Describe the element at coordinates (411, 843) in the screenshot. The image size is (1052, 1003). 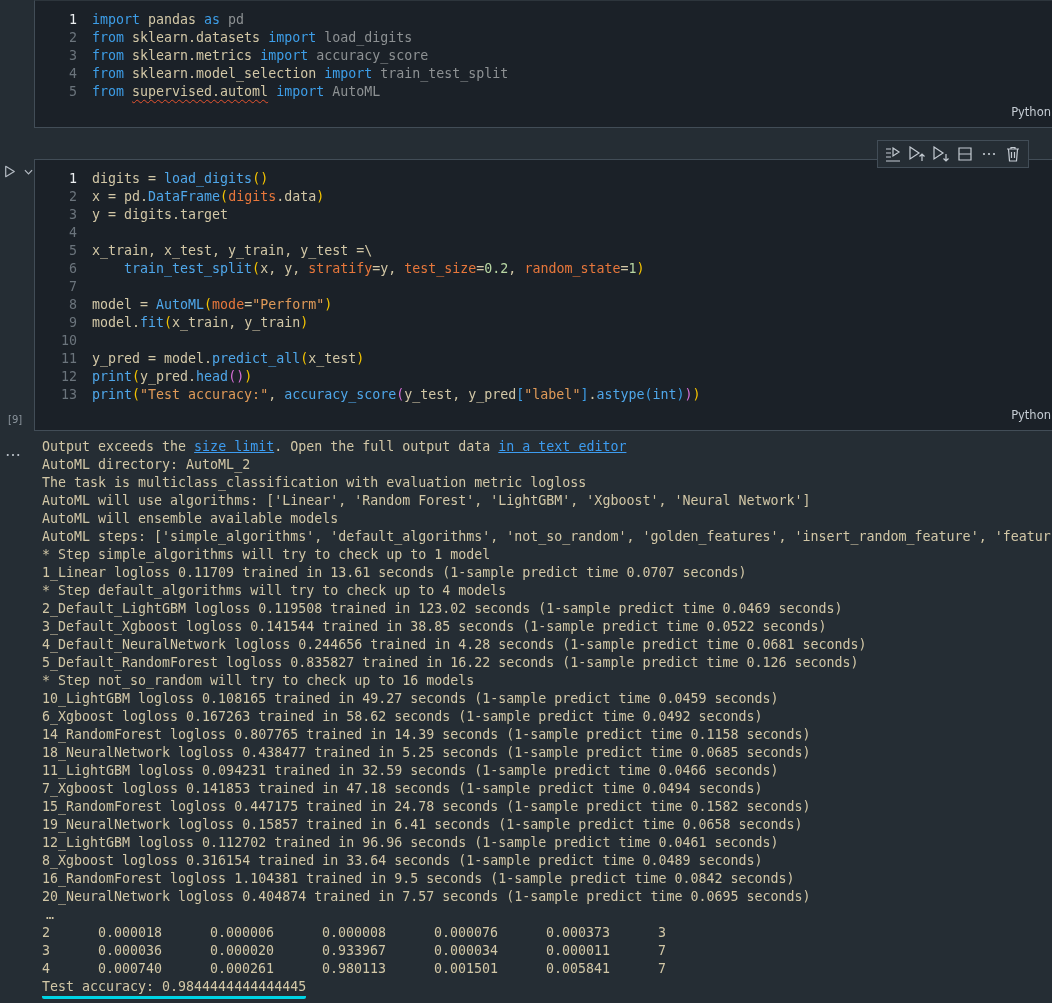
I see `output-line: 12_LightGBM logloss 0.112702 trained in 96.96 seconds (1-sample predict time 0.0461 seconds)` at that location.